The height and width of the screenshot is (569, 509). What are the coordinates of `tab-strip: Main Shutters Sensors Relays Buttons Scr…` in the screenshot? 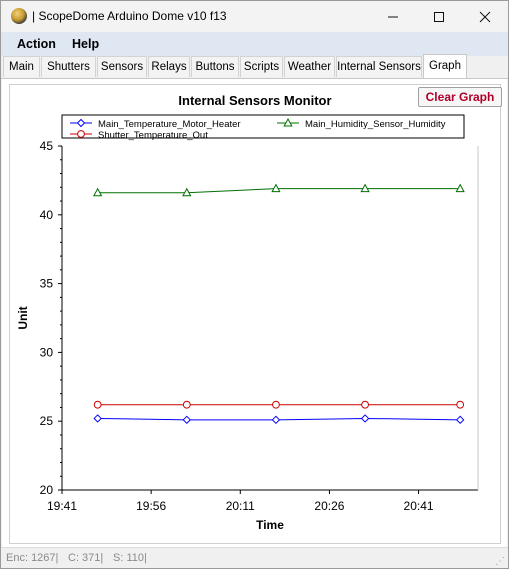 It's located at (254, 66).